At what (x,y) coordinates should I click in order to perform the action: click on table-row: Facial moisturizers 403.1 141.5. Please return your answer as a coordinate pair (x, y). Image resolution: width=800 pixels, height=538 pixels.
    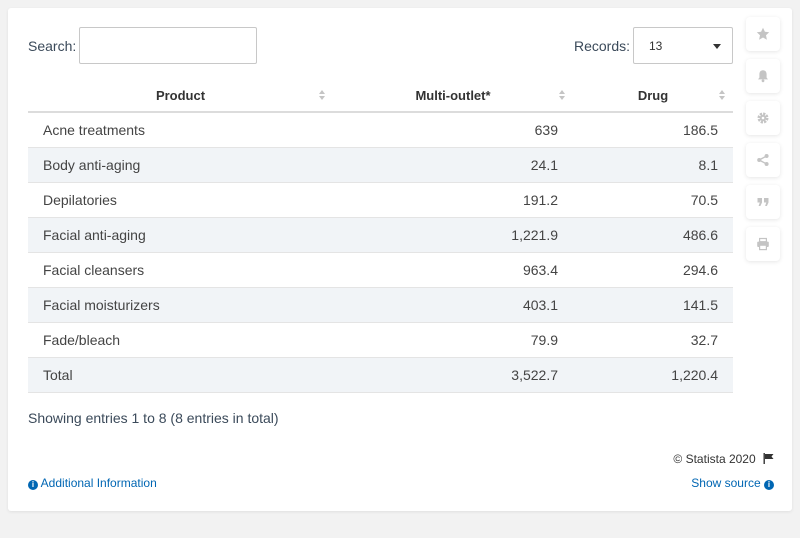
    Looking at the image, I should click on (380, 304).